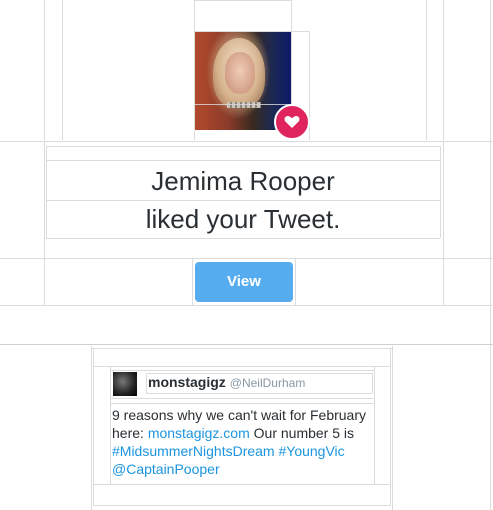 Image resolution: width=493 pixels, height=510 pixels. I want to click on heart-icon, so click(292, 122).